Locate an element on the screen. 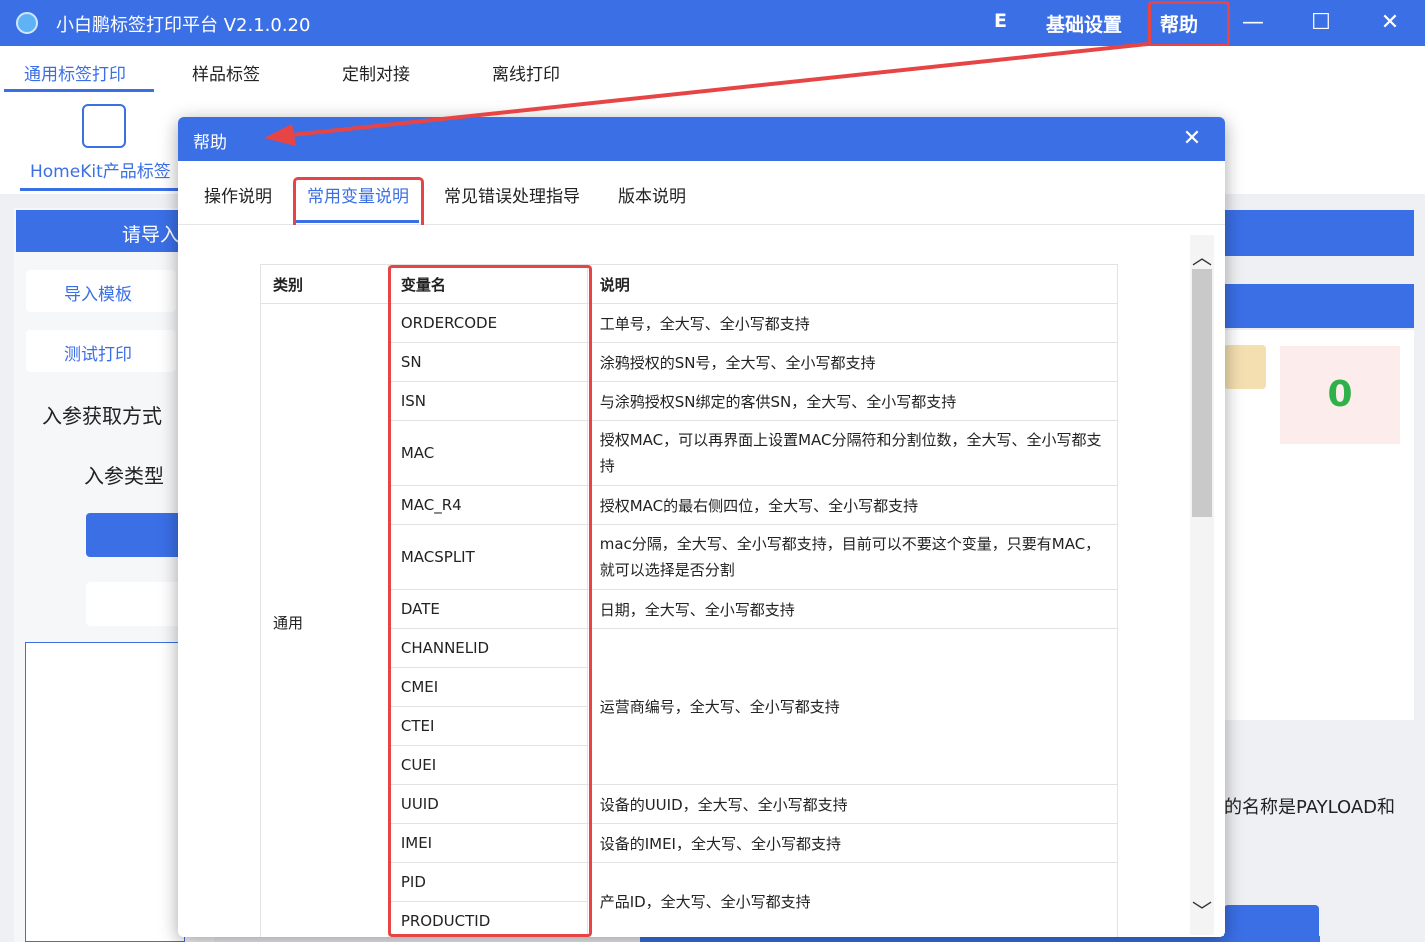 The image size is (1425, 942). table-row: DATE 日期，全大写、全小写都支持 is located at coordinates (690, 609).